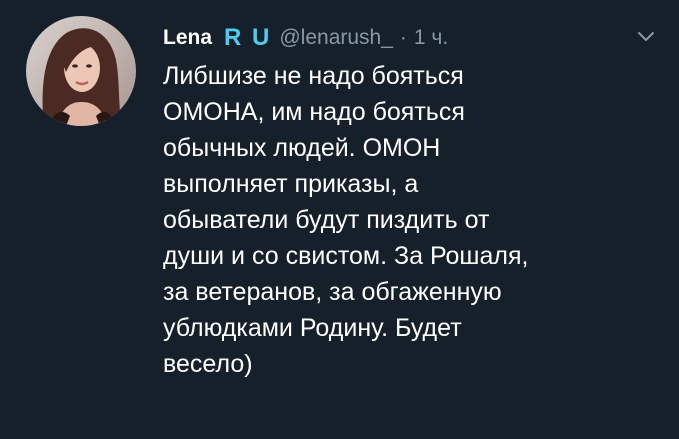  Describe the element at coordinates (326, 220) in the screenshot. I see `tweet-text-line: обыватели будут пиздить от` at that location.